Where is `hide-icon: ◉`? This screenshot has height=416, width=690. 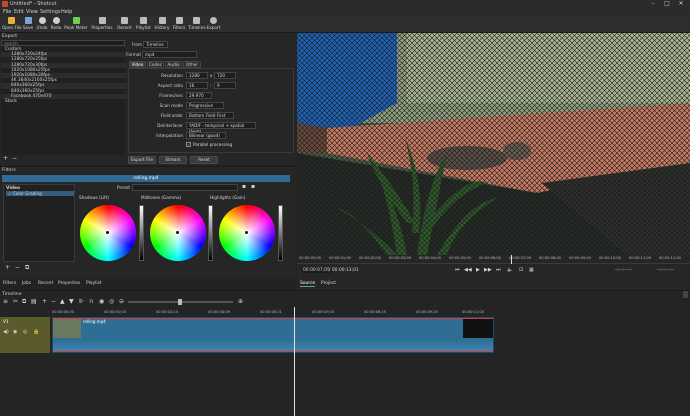
hide-icon: ◉ is located at coordinates (15, 332).